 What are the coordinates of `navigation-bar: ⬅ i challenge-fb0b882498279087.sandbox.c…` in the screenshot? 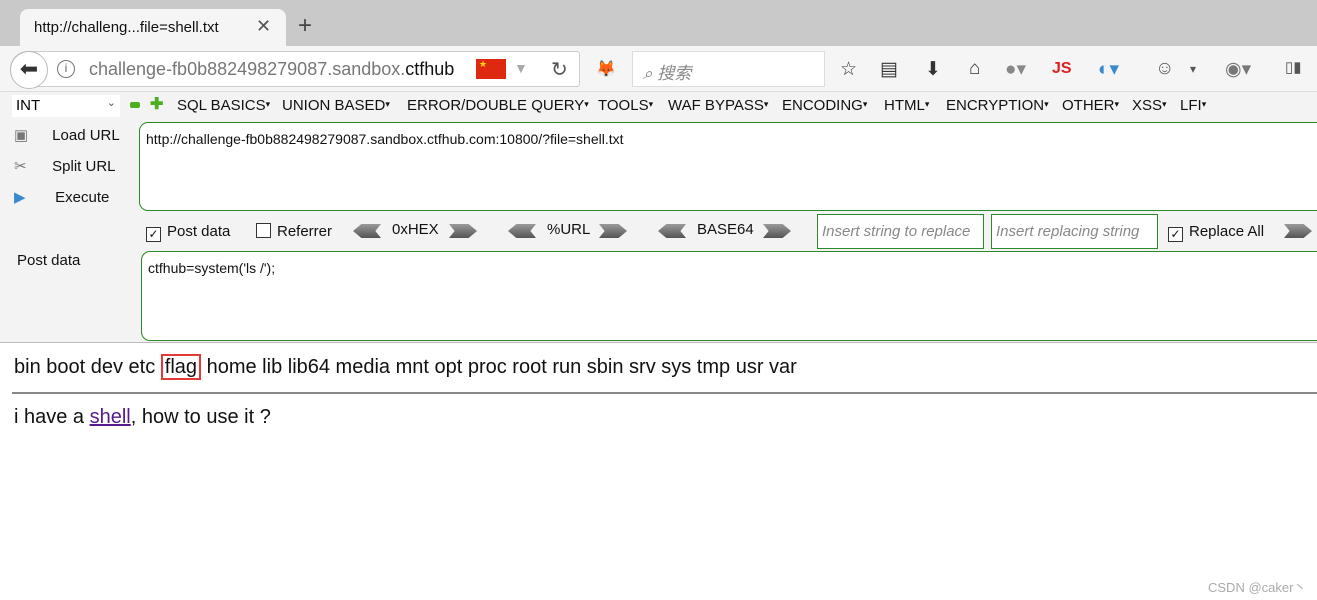 It's located at (658, 69).